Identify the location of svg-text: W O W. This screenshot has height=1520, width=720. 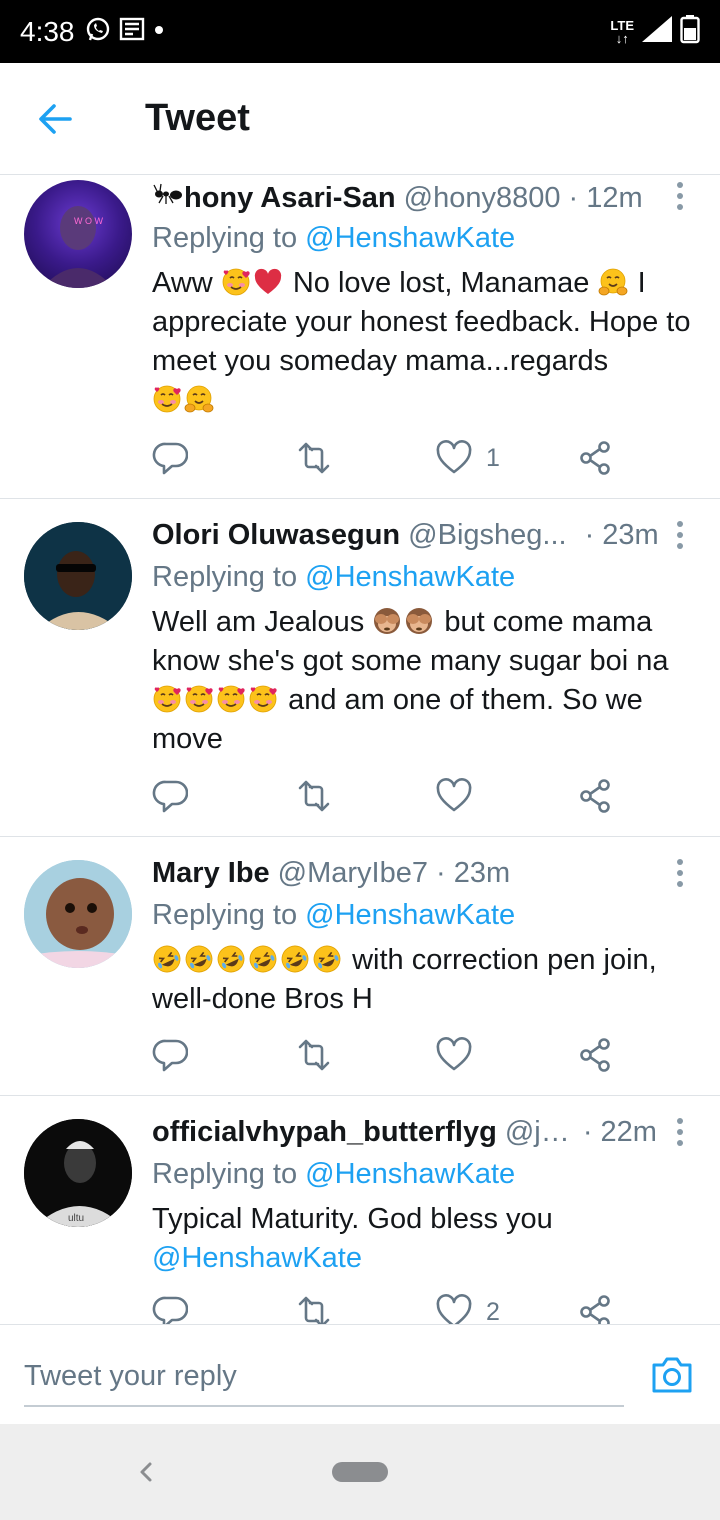
(88, 221).